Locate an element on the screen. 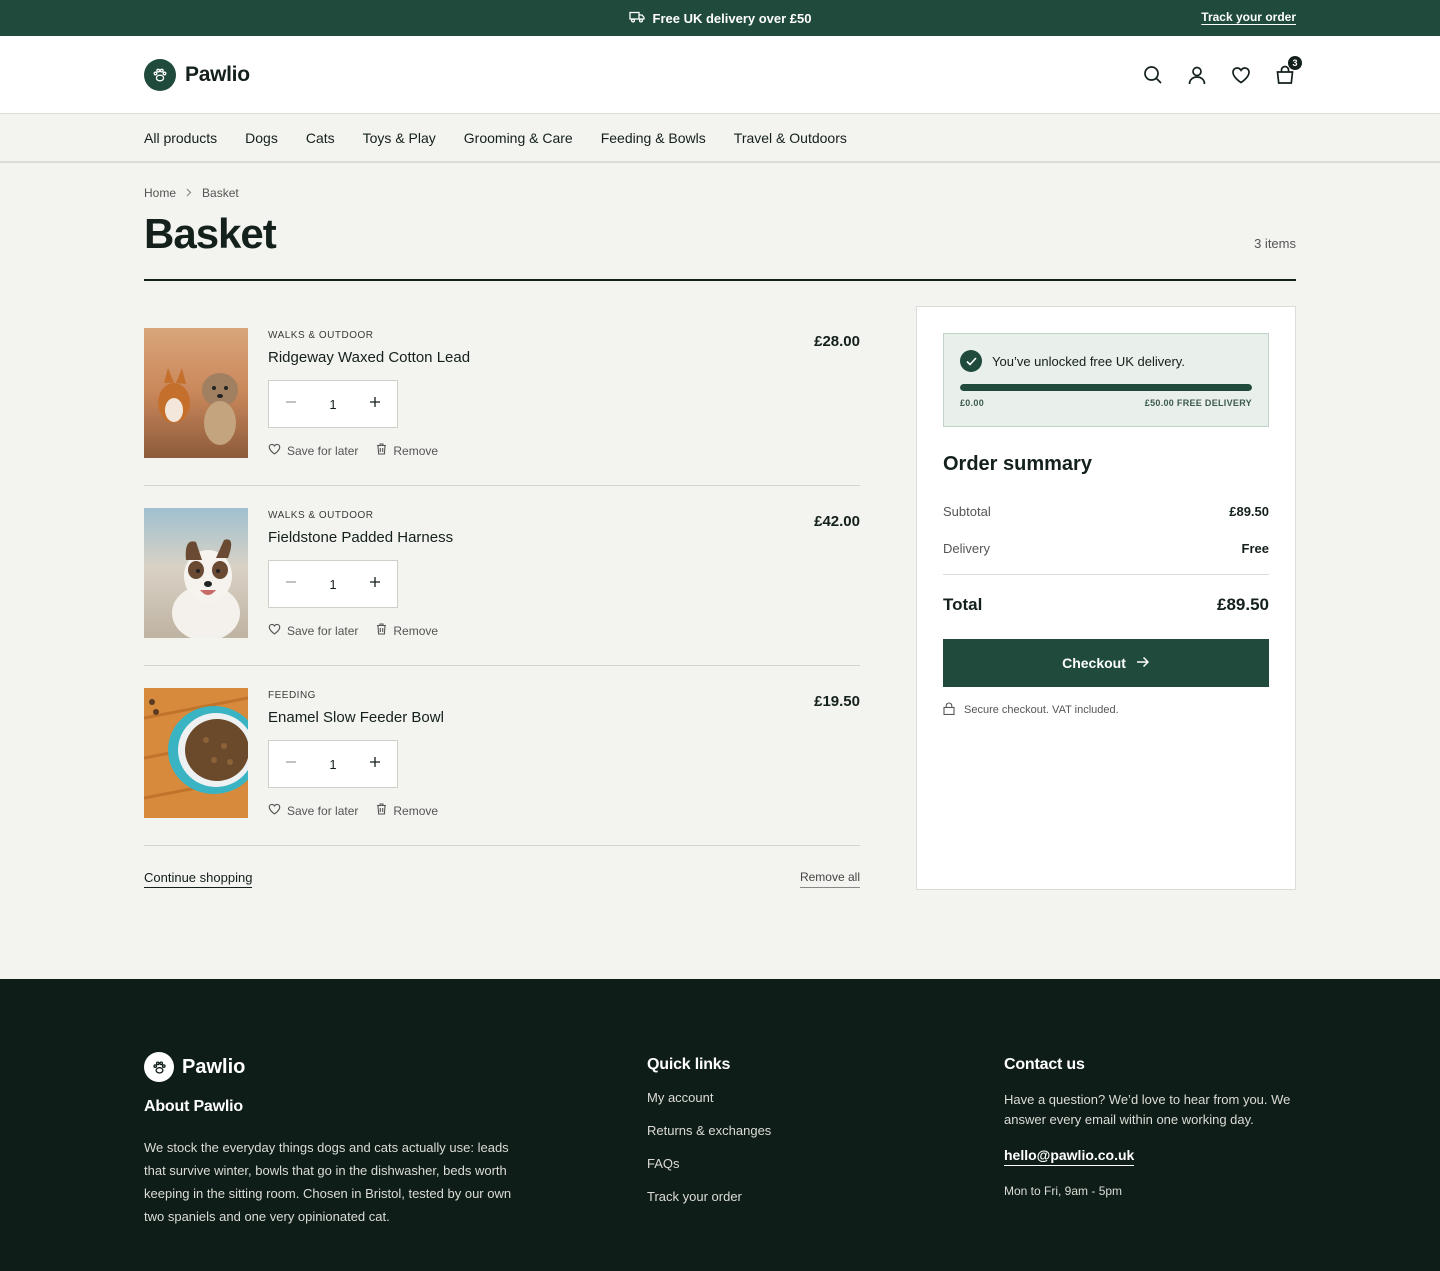 The height and width of the screenshot is (1271, 1440). footer-logo: Pawlio is located at coordinates (395, 1067).